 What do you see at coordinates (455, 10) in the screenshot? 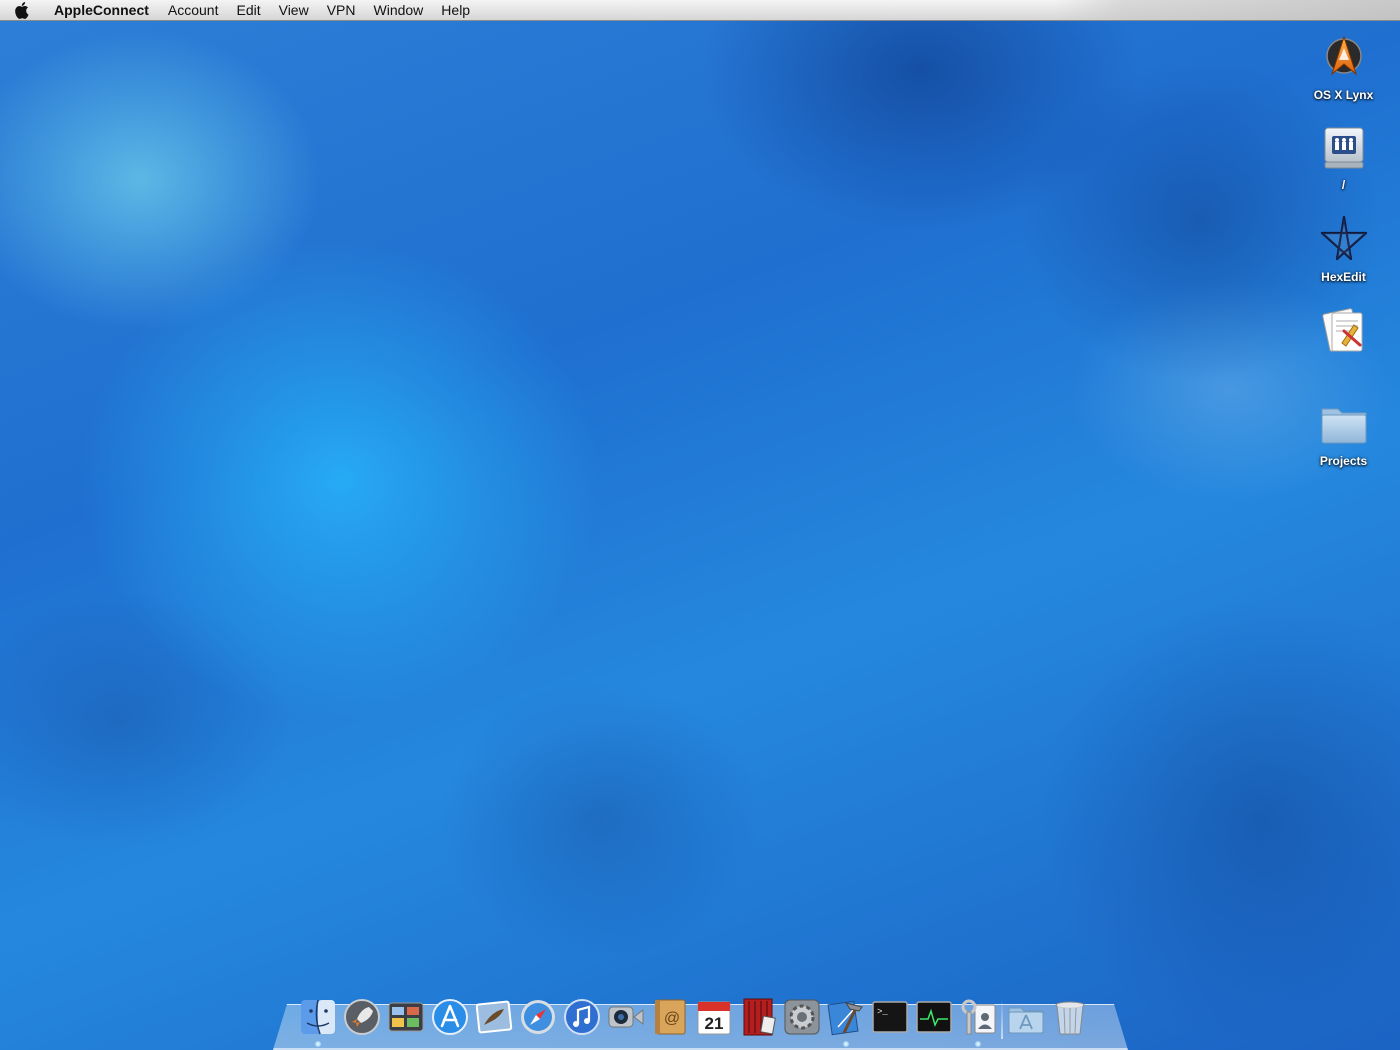
I see `menu-help: Help` at bounding box center [455, 10].